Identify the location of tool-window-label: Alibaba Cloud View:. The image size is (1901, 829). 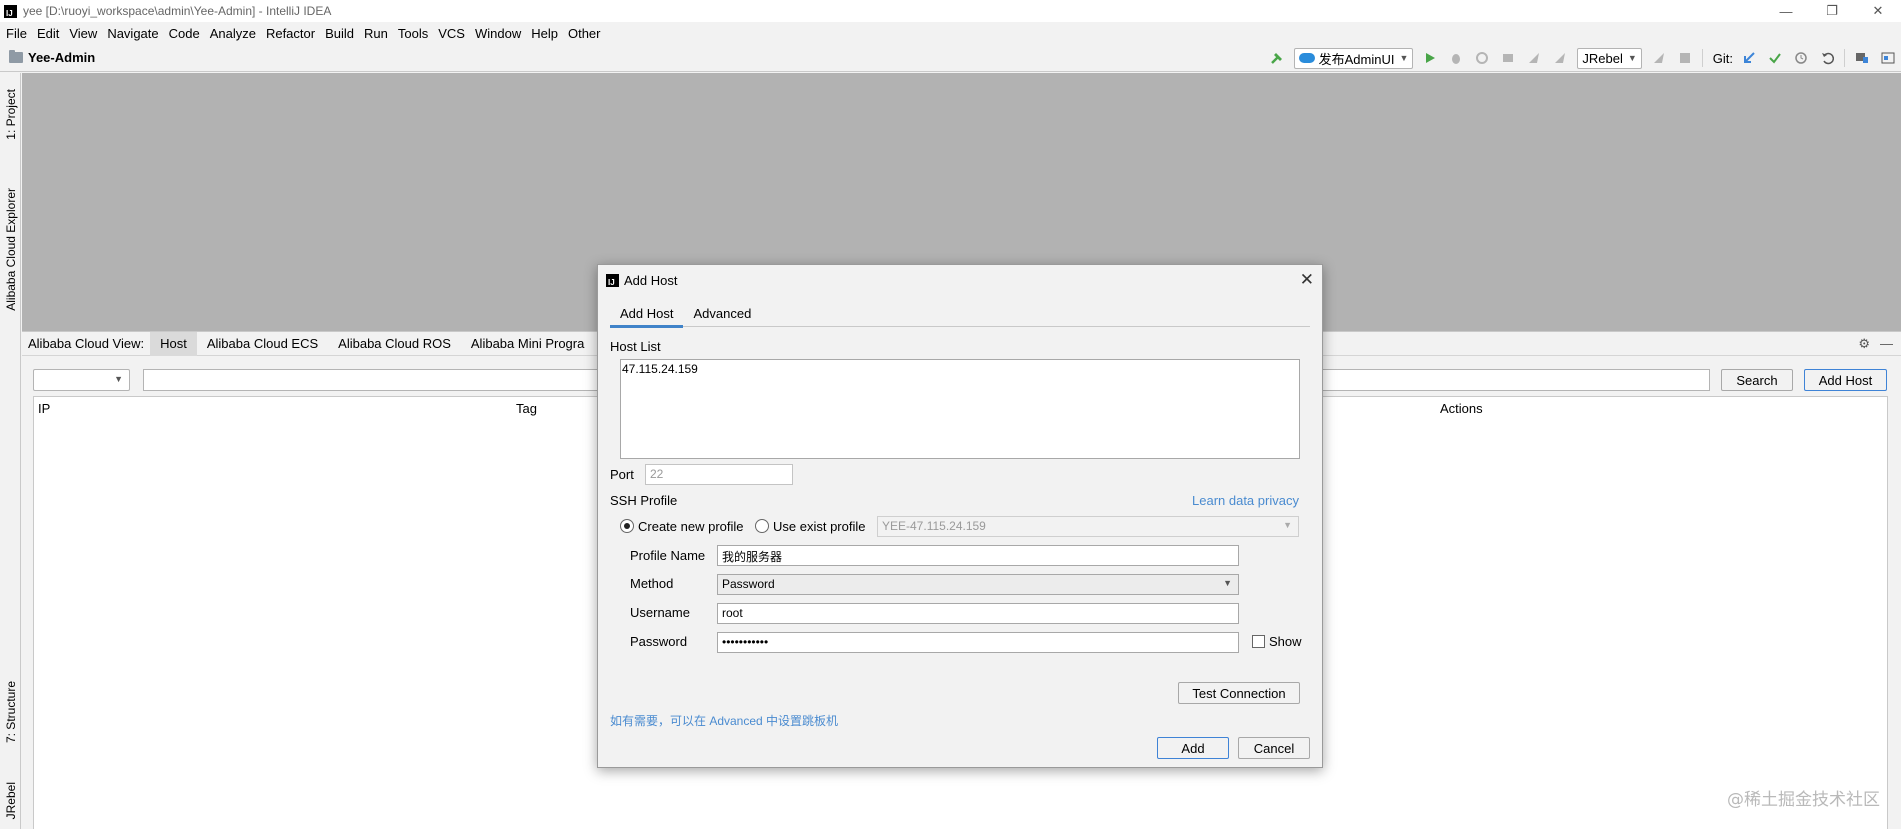
(86, 343).